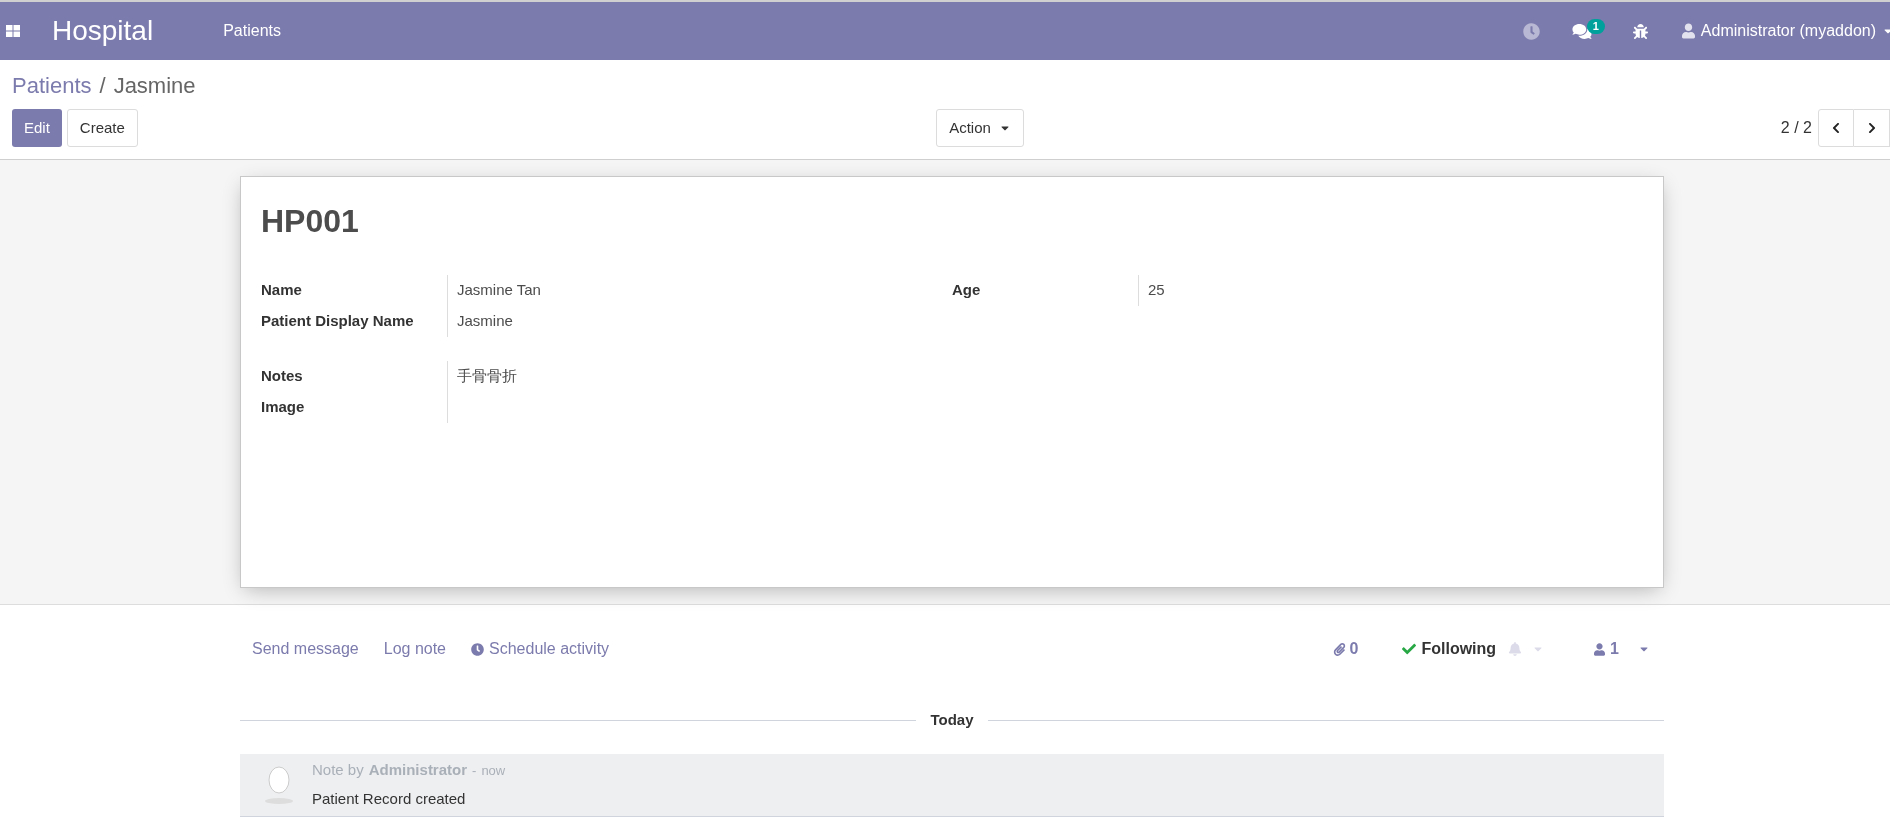  What do you see at coordinates (1622, 649) in the screenshot?
I see `followers-button: 1` at bounding box center [1622, 649].